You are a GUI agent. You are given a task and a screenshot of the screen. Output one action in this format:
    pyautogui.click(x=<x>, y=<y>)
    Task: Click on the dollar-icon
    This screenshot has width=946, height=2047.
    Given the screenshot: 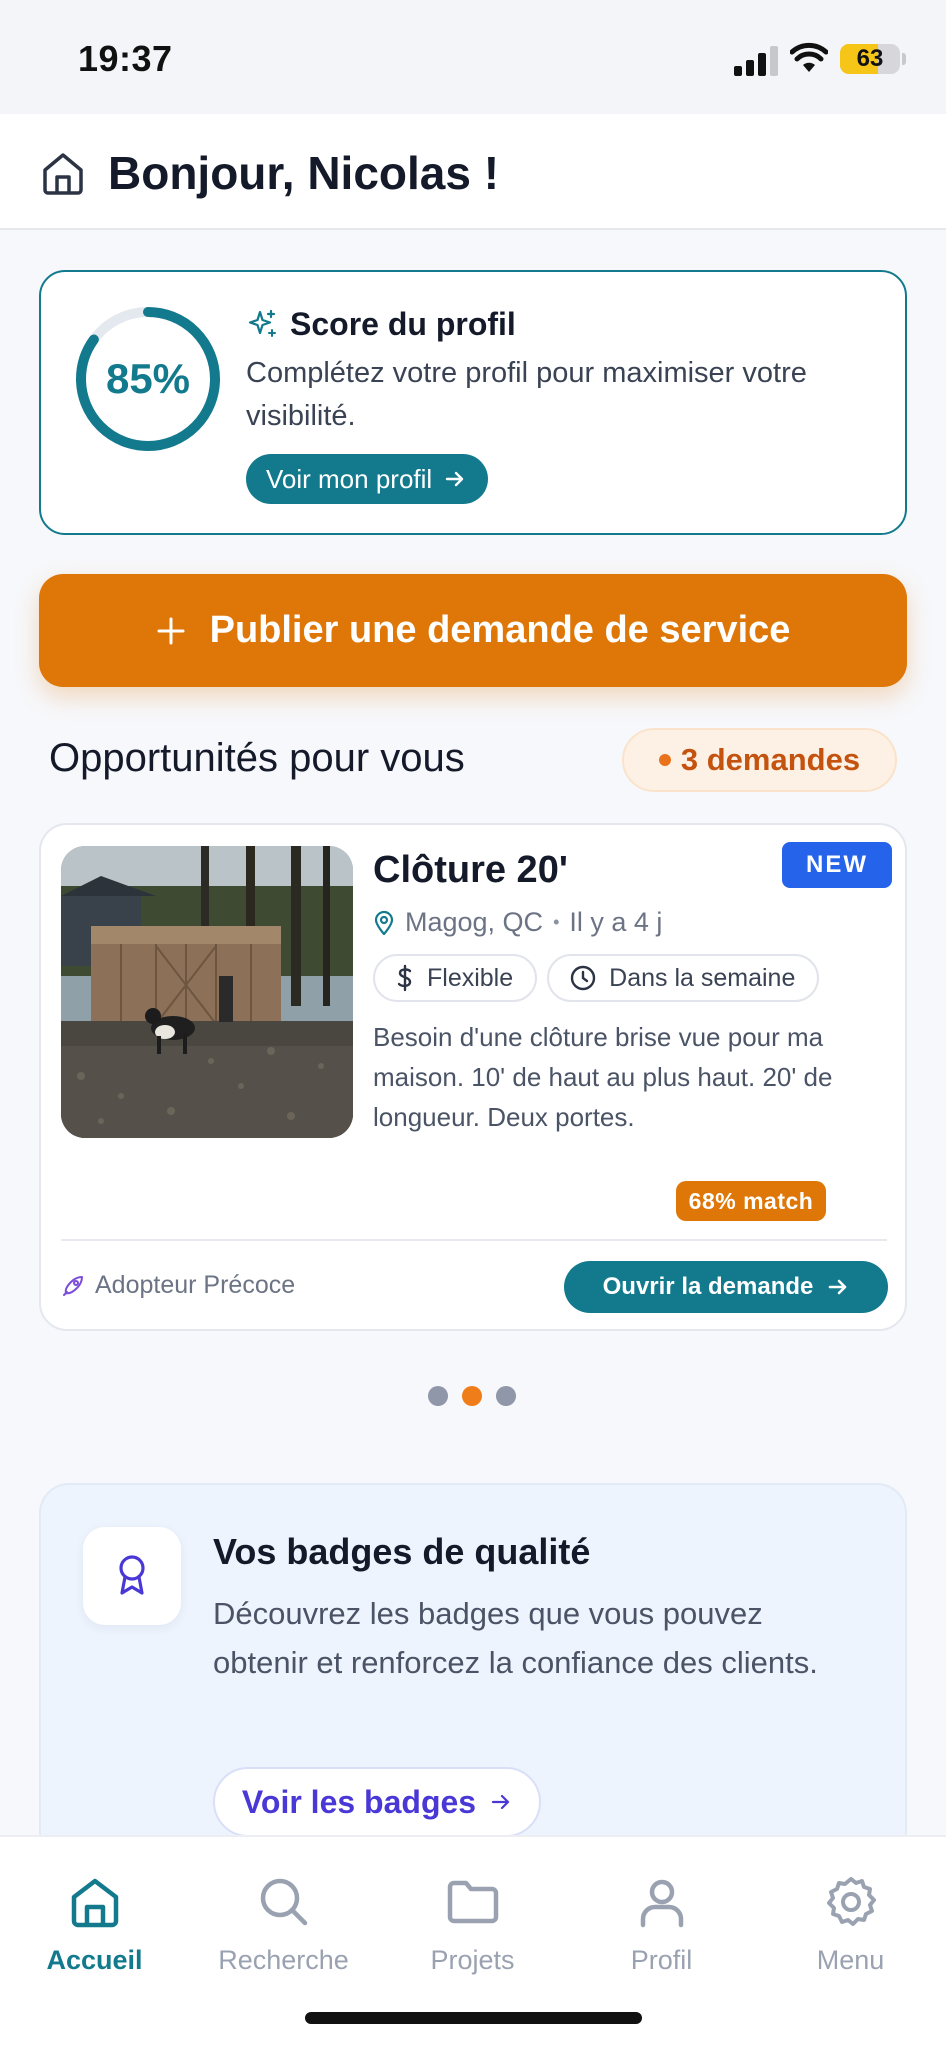 What is the action you would take?
    pyautogui.click(x=404, y=978)
    